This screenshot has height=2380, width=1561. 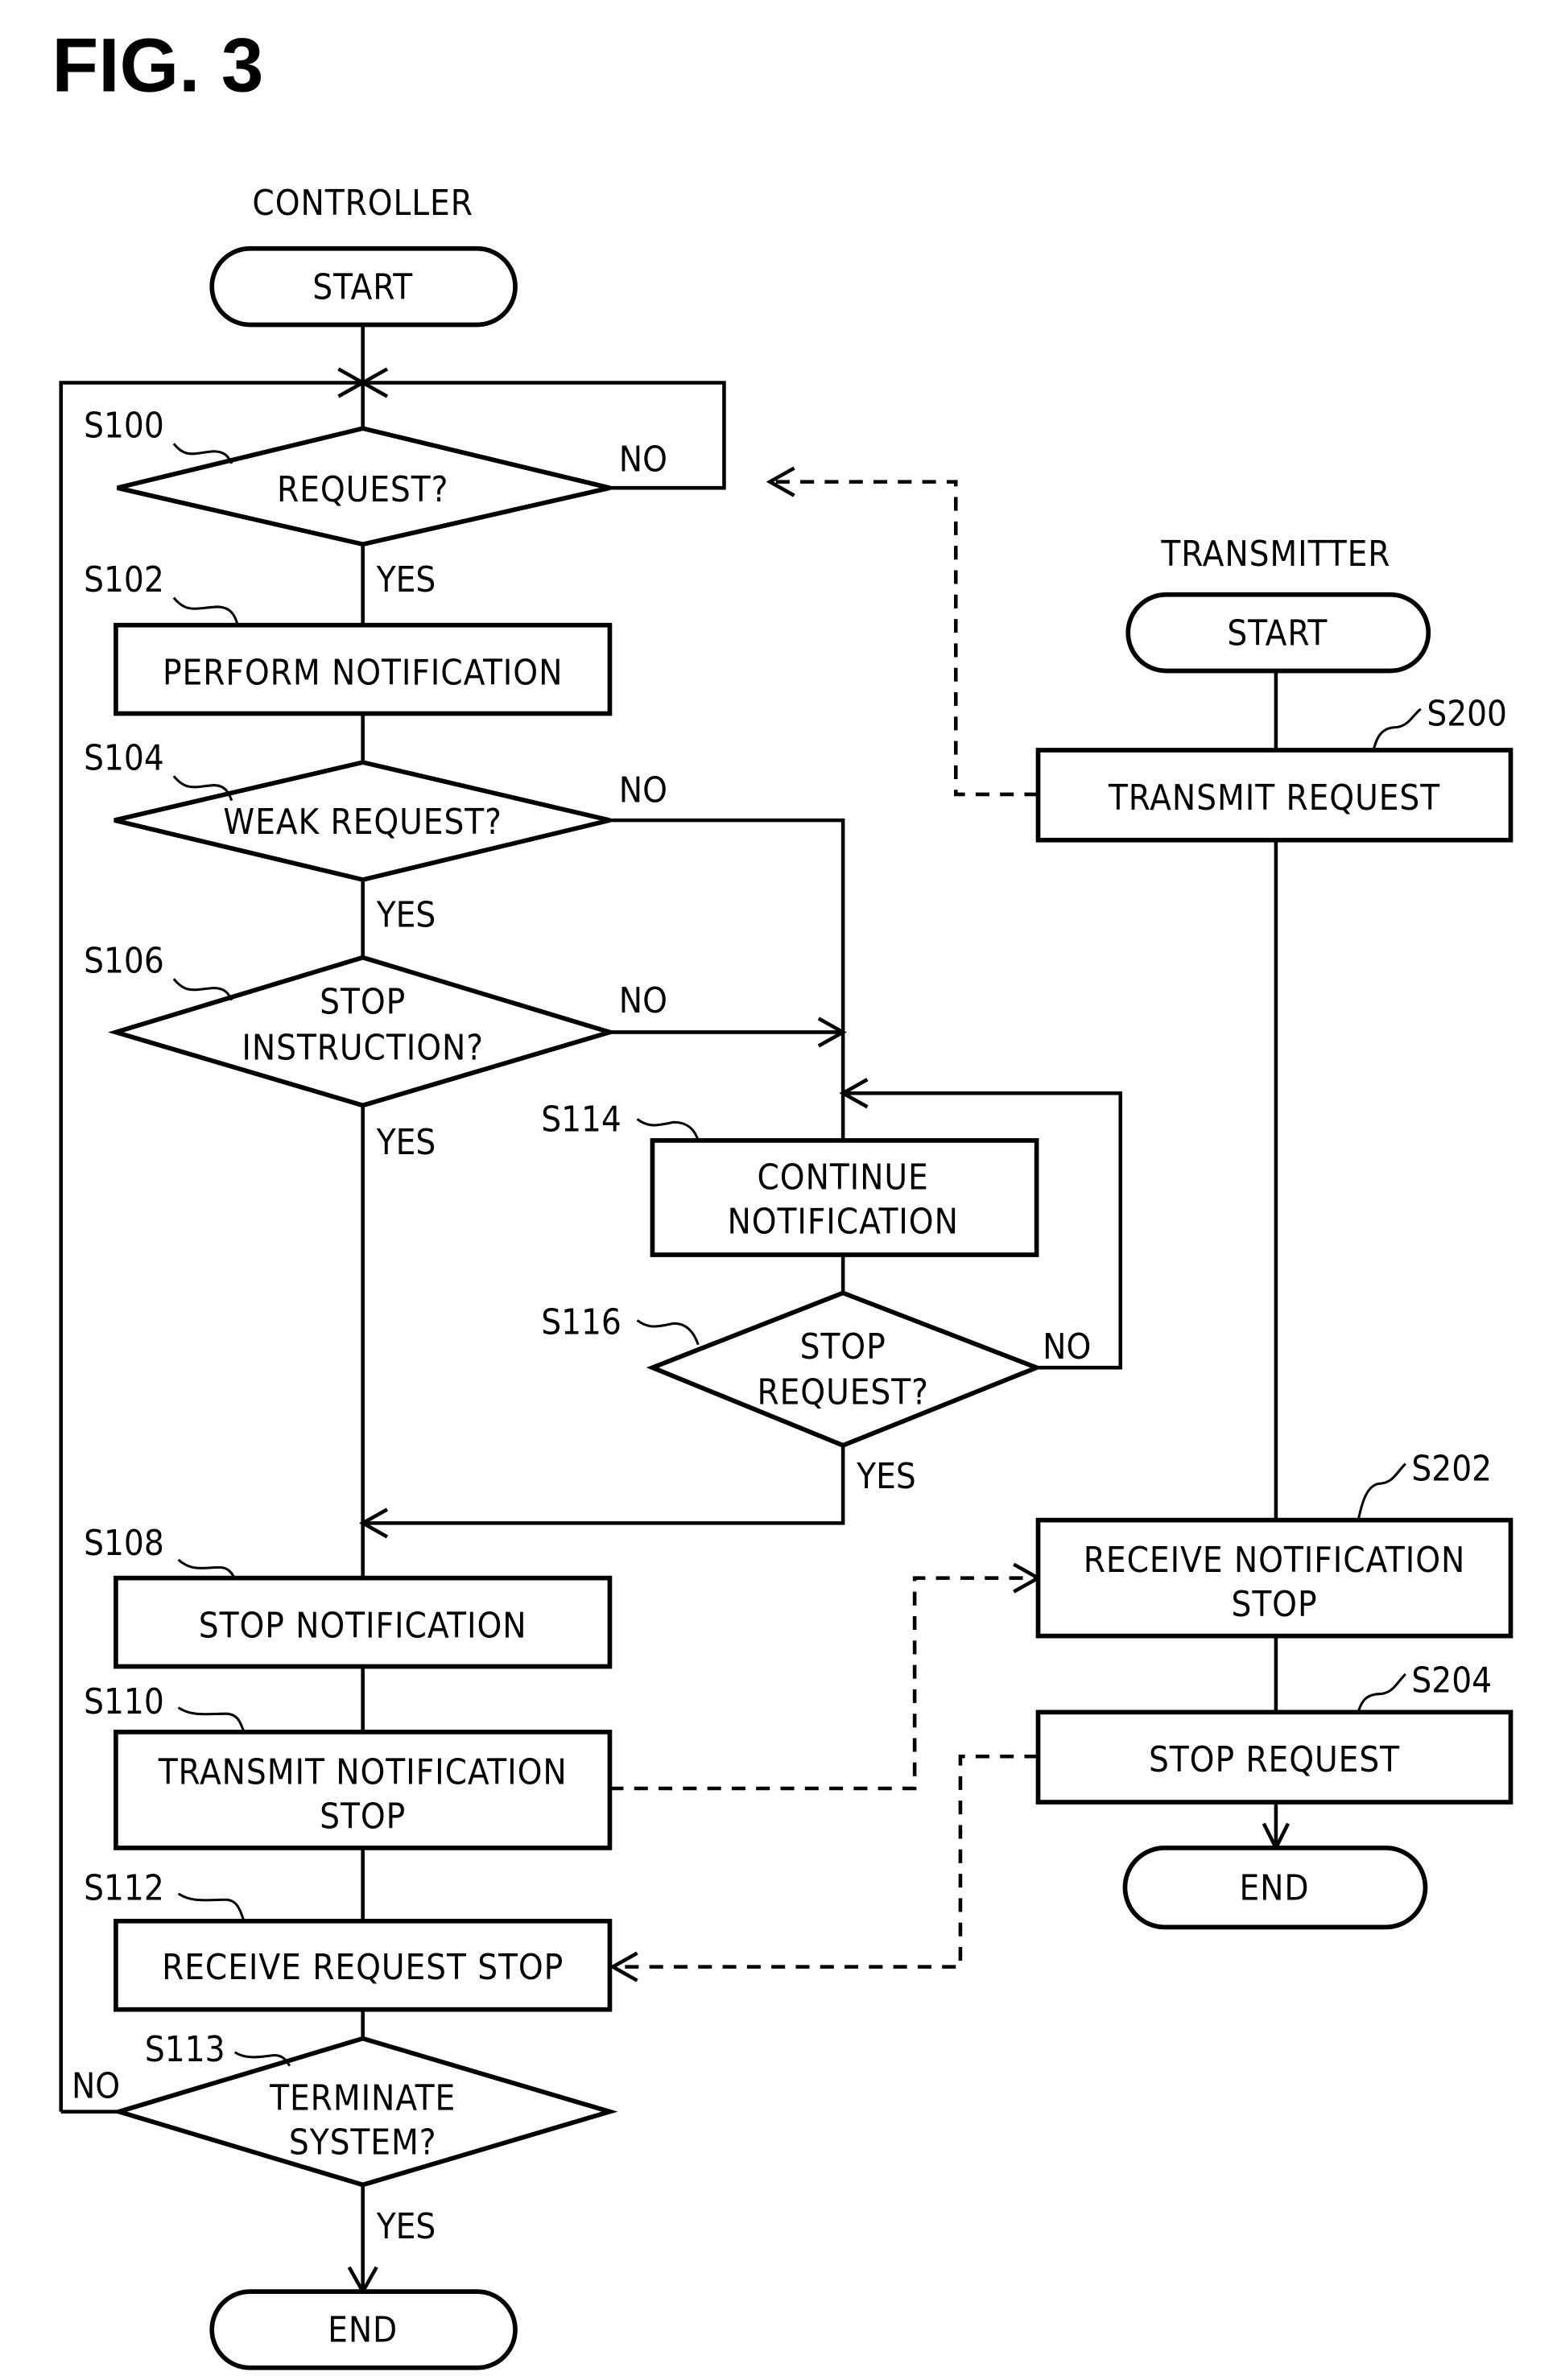 What do you see at coordinates (1451, 1469) in the screenshot?
I see `s202-id: S202` at bounding box center [1451, 1469].